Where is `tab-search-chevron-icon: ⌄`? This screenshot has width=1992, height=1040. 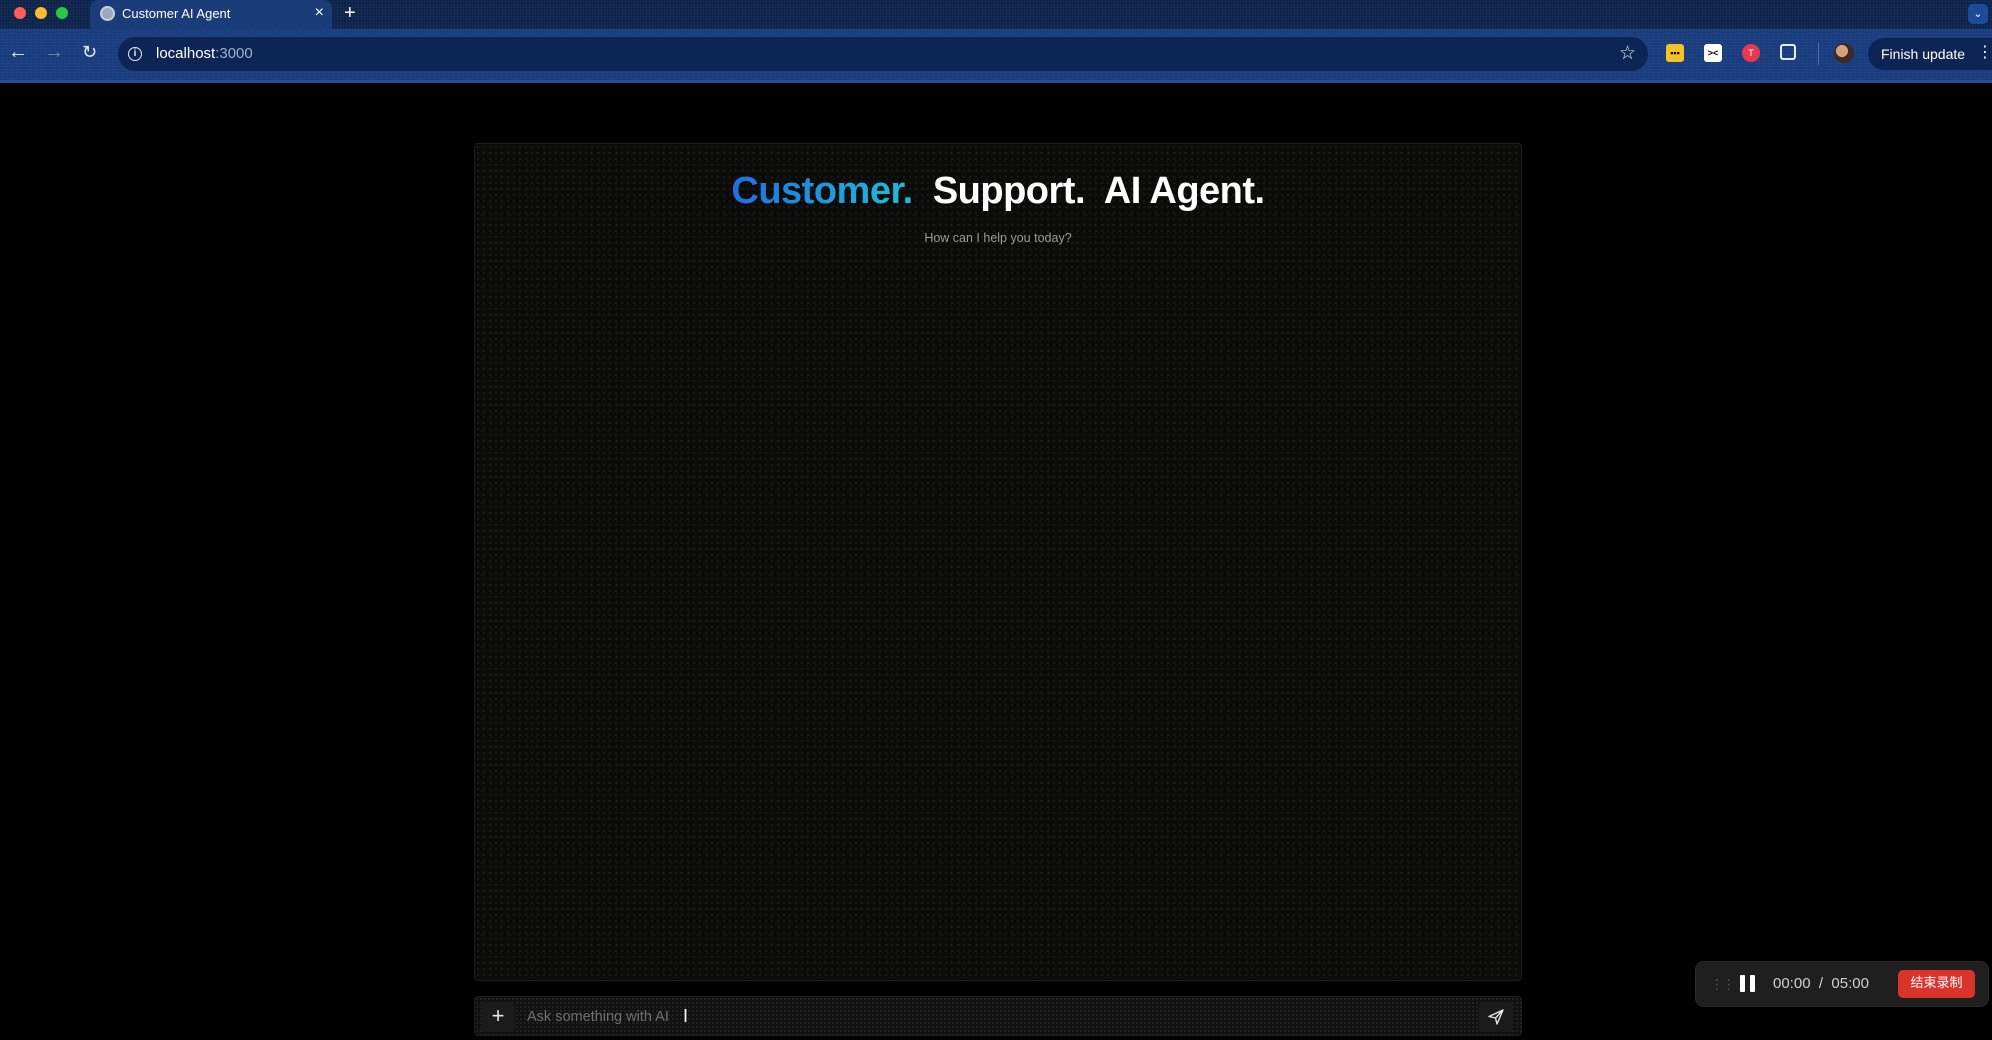
tab-search-chevron-icon: ⌄ is located at coordinates (1978, 14).